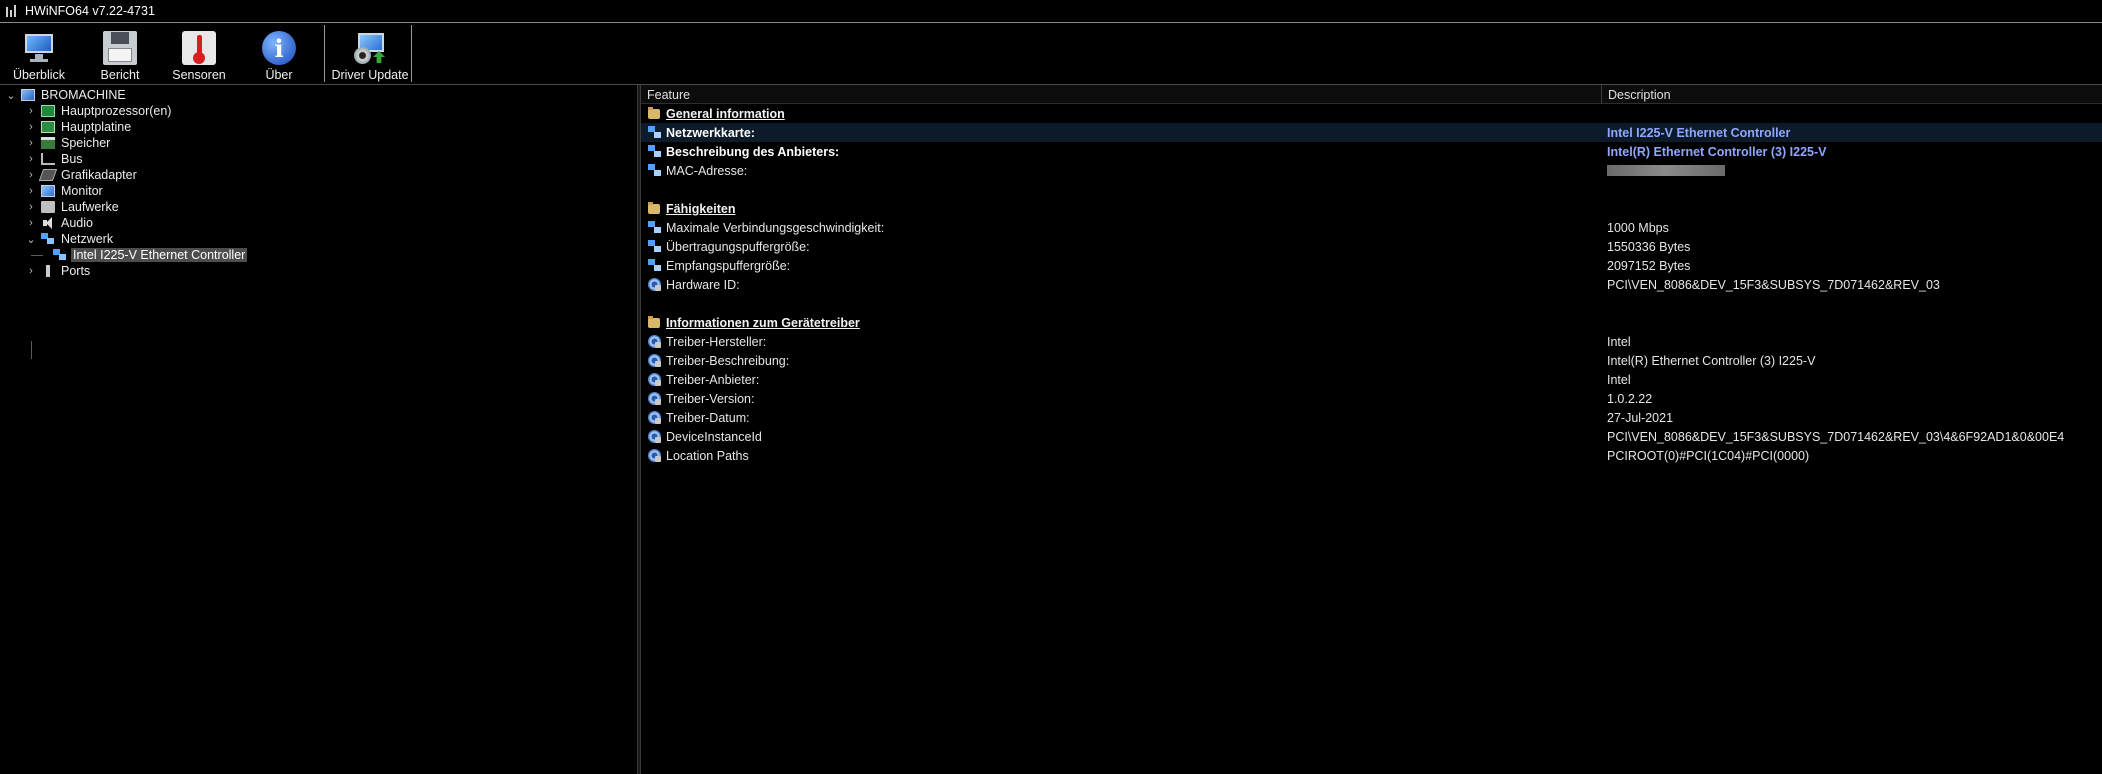  Describe the element at coordinates (199, 75) in the screenshot. I see `sensors-label: Sensoren` at that location.